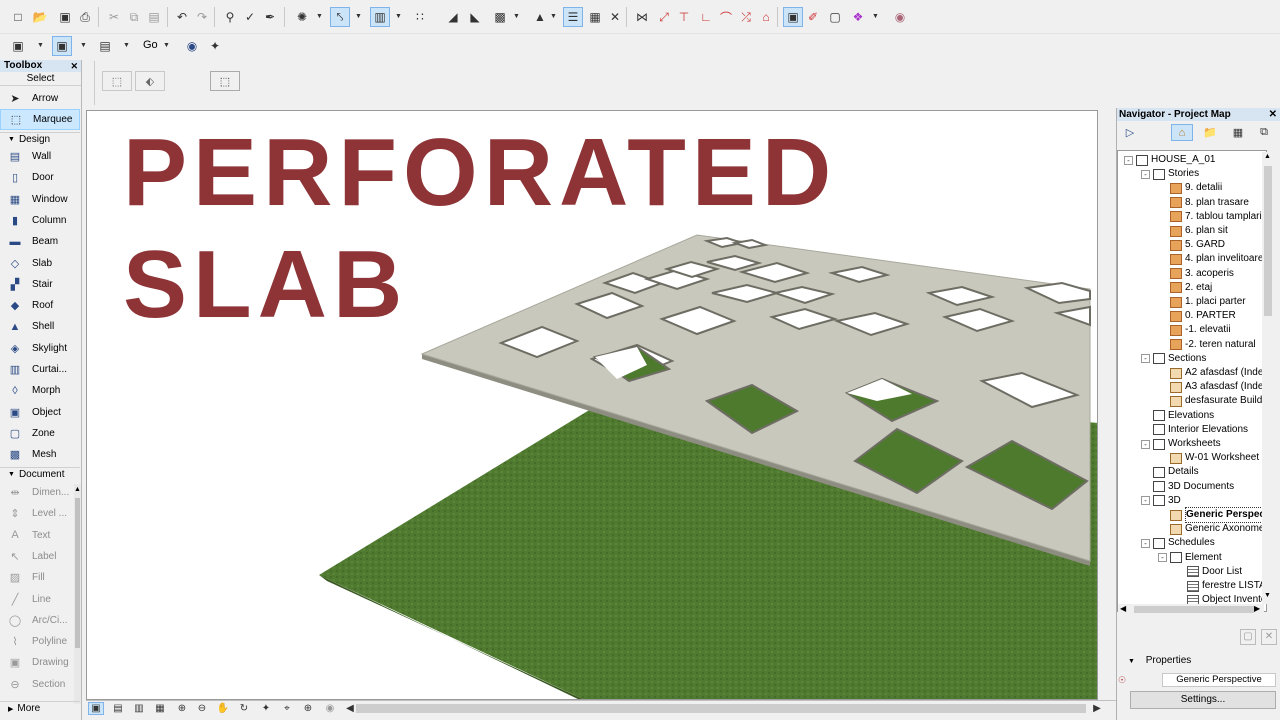 This screenshot has height=720, width=1280. Describe the element at coordinates (721, 708) in the screenshot. I see `horizontal-scrollbar` at that location.